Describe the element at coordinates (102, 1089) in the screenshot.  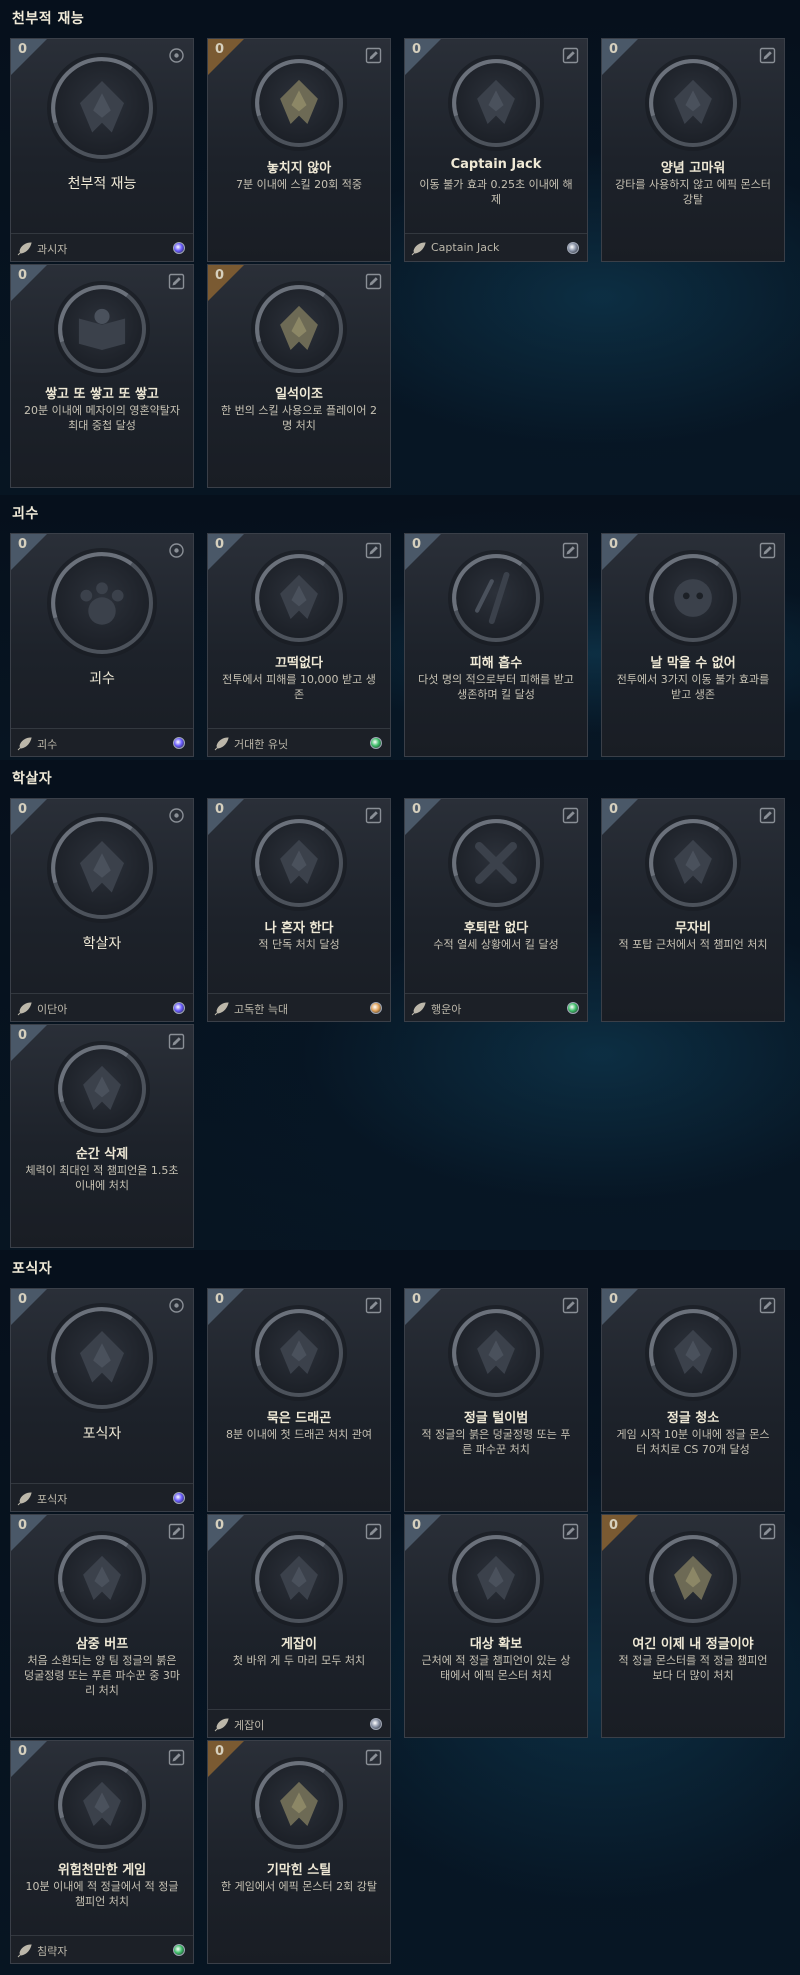
I see `burst-emblem-icon` at that location.